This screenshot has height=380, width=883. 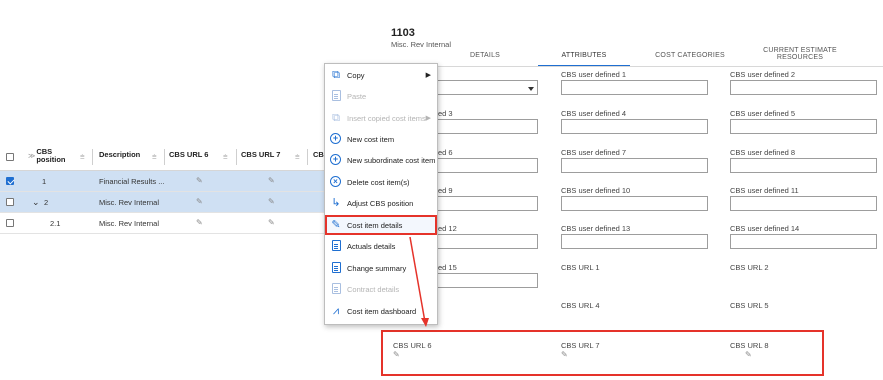 What do you see at coordinates (419, 281) in the screenshot?
I see `annotation-arrow` at bounding box center [419, 281].